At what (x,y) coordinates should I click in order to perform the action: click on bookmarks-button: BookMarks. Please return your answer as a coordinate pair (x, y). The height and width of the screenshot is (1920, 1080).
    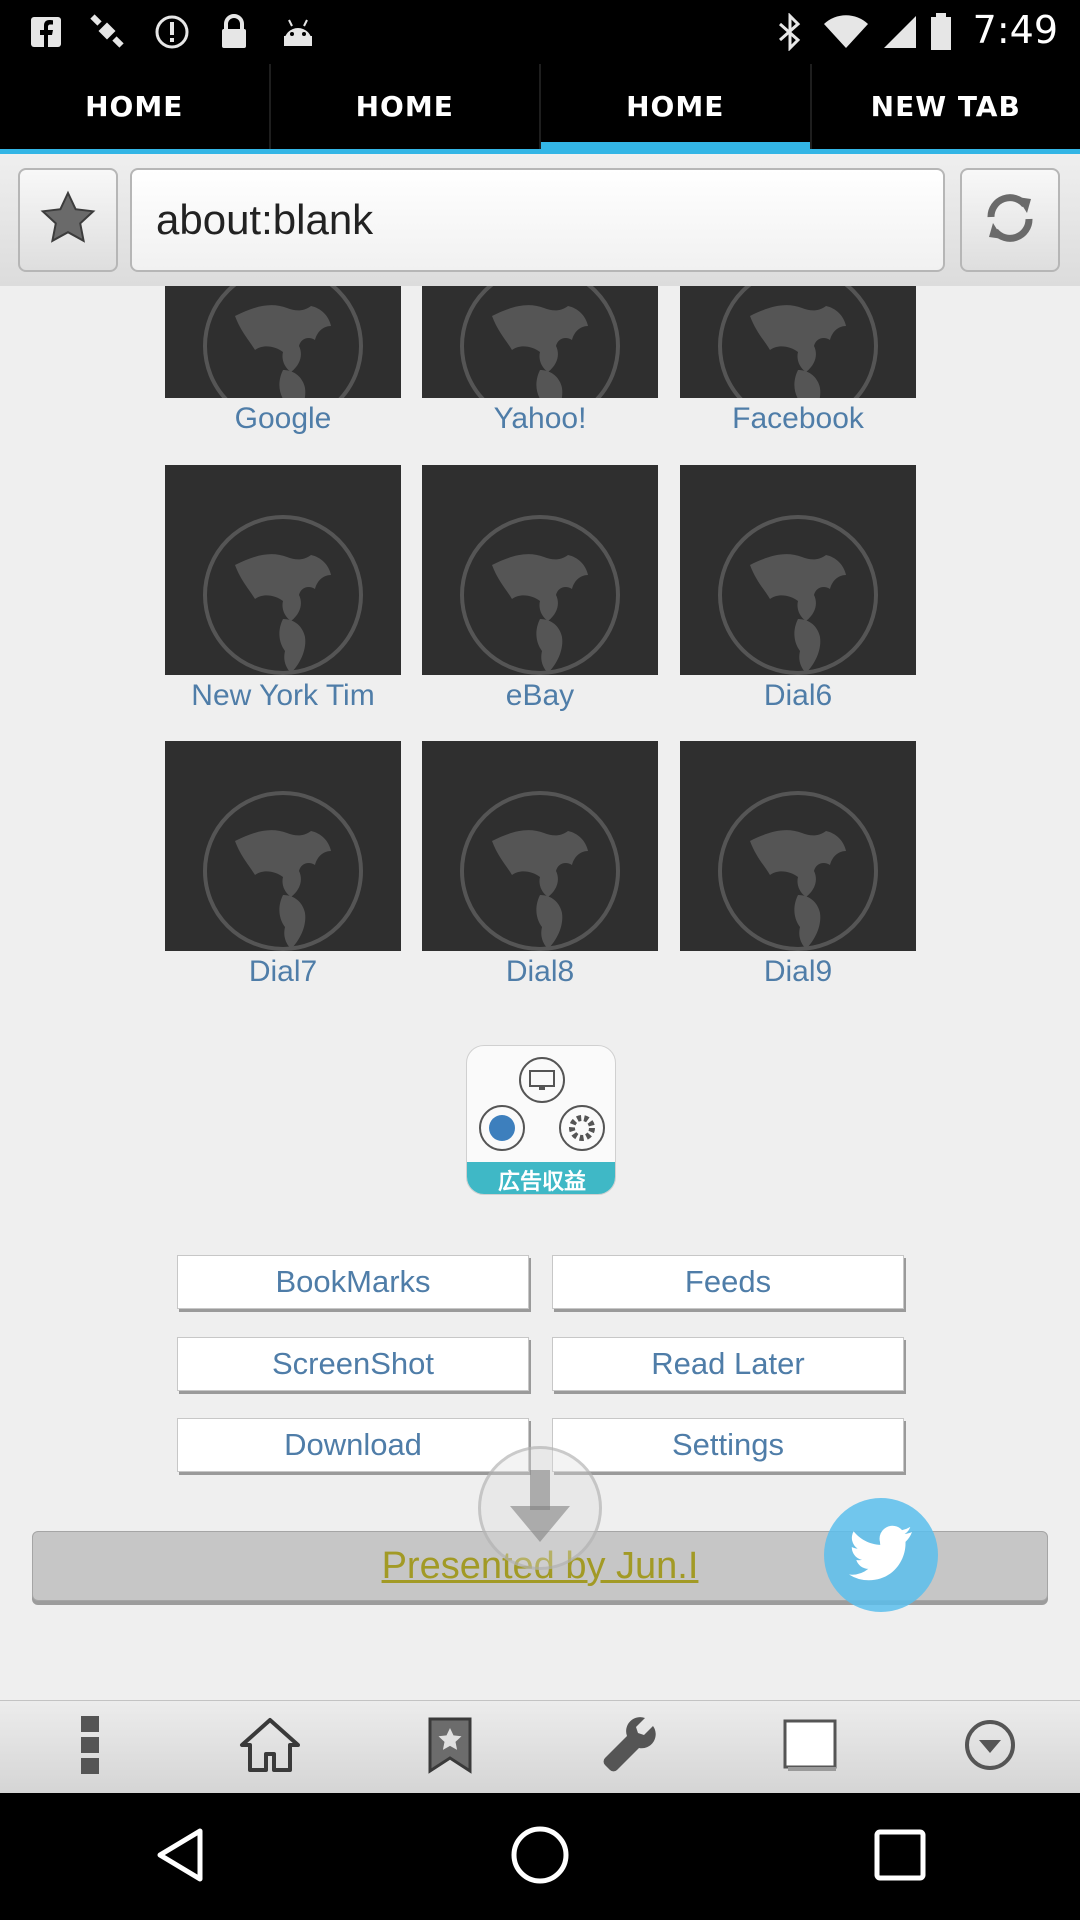
    Looking at the image, I should click on (353, 1282).